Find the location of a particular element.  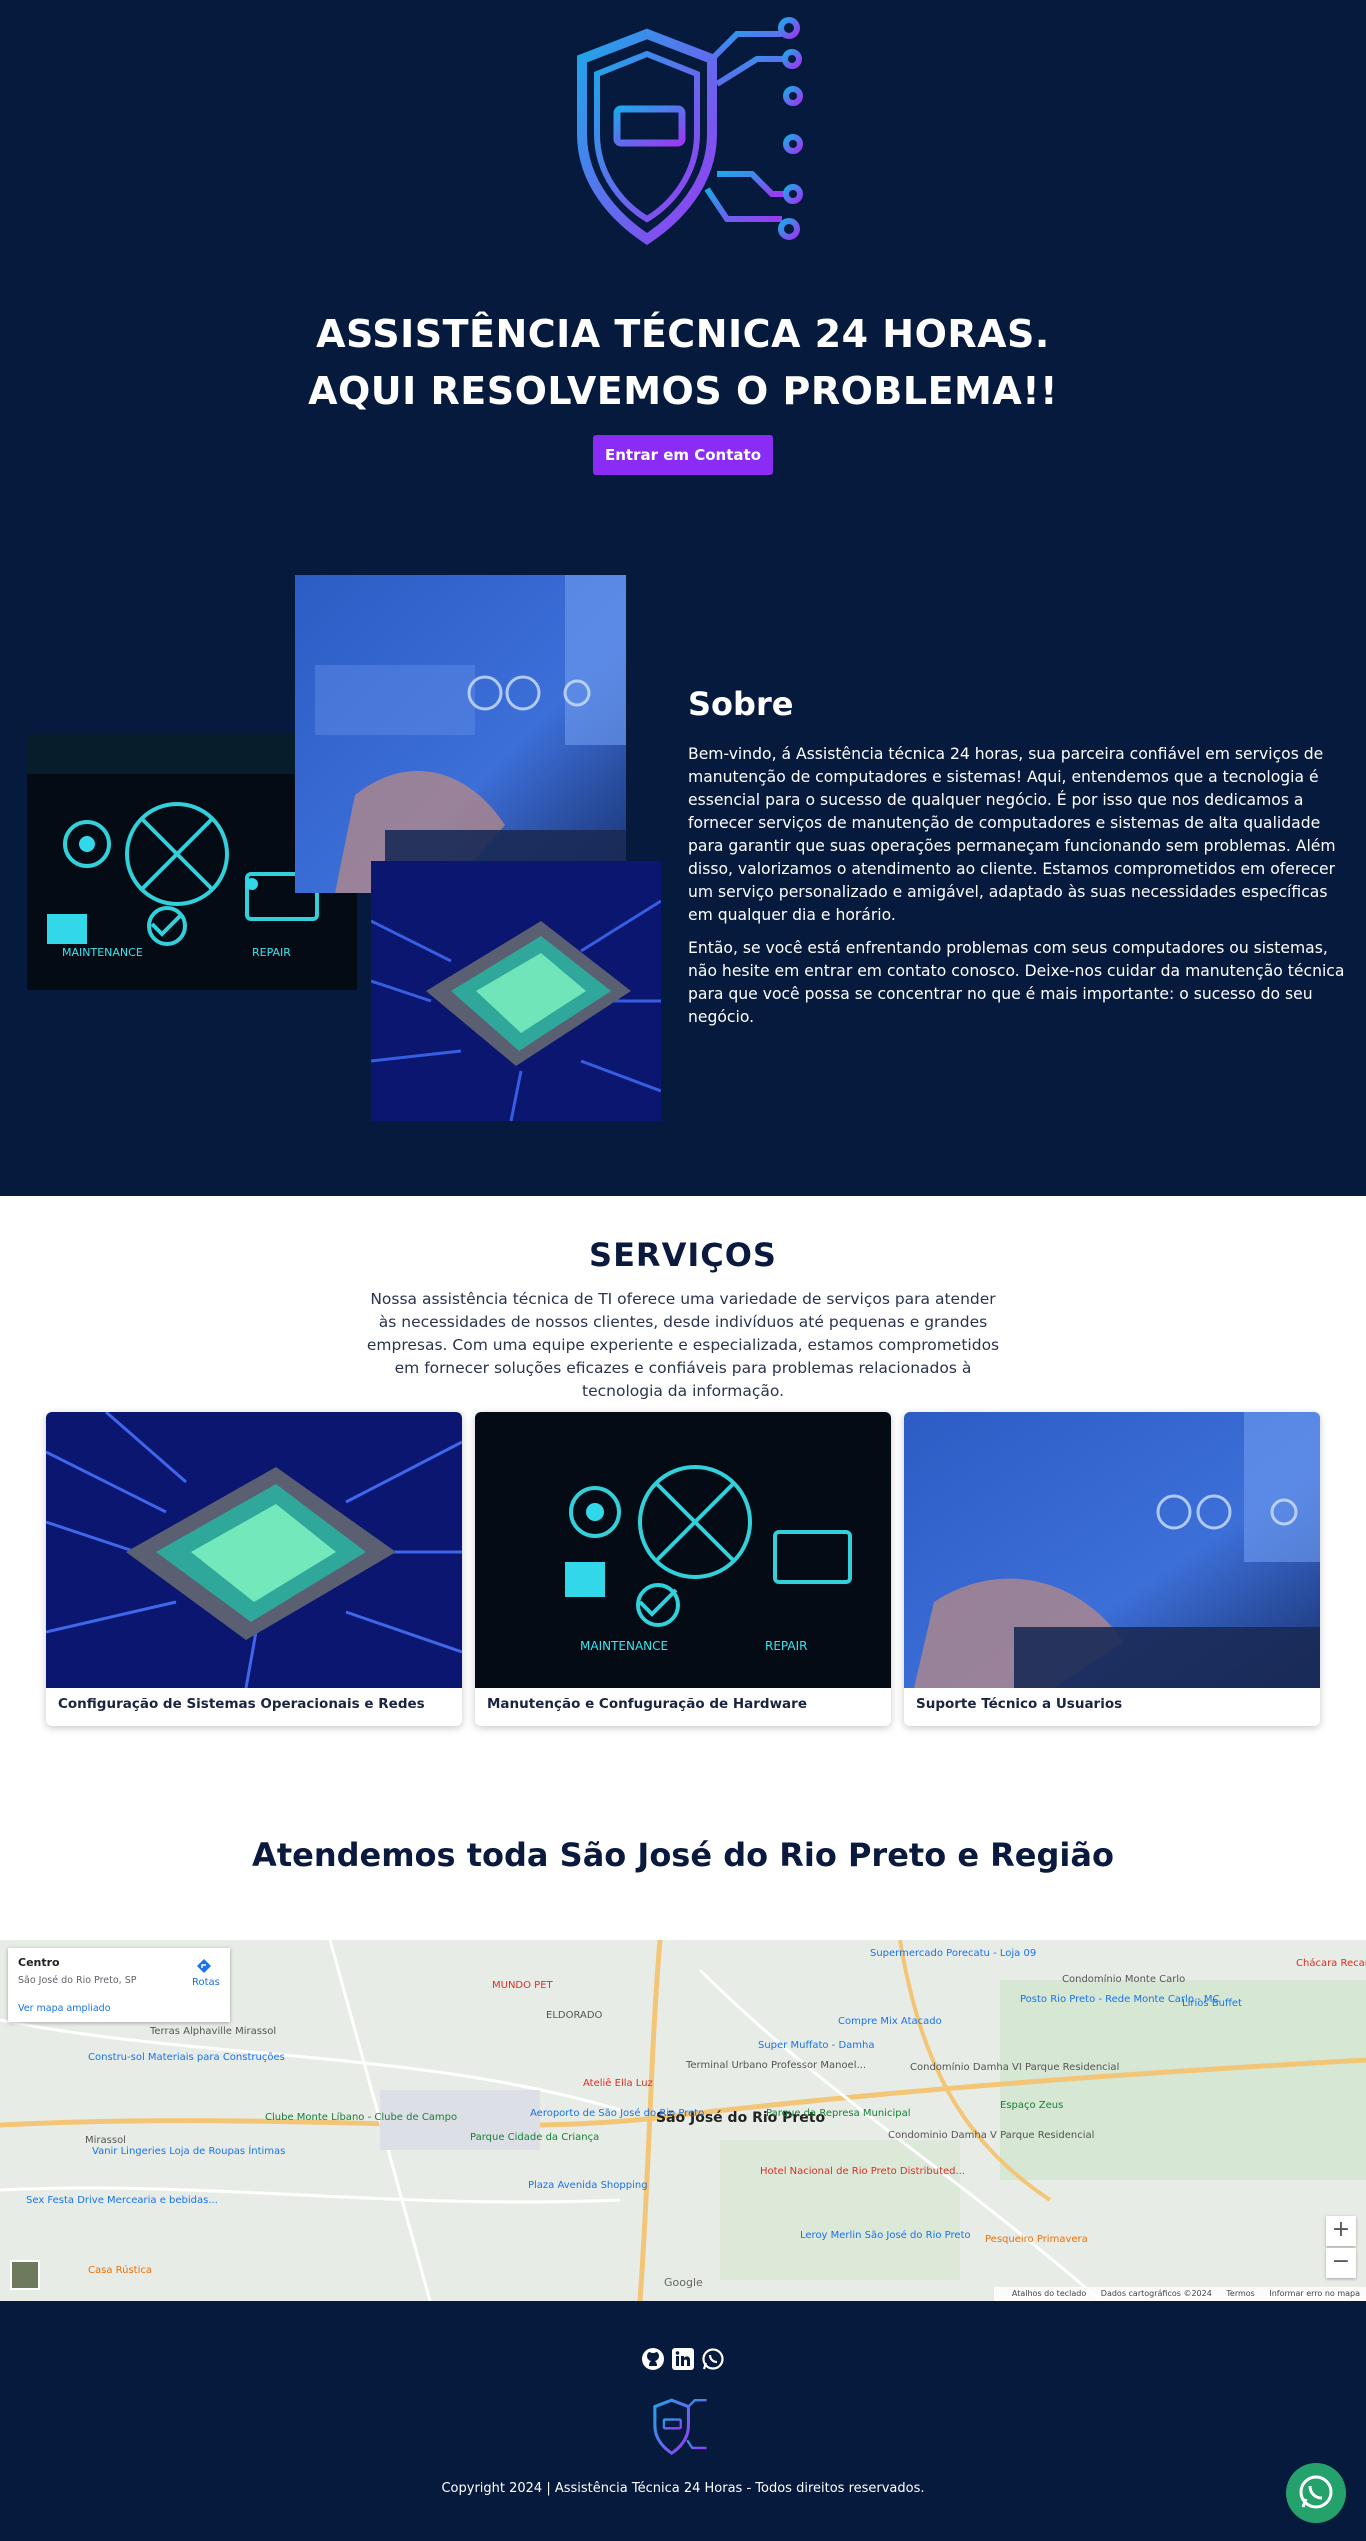

routes-button: Rotas is located at coordinates (206, 1973).